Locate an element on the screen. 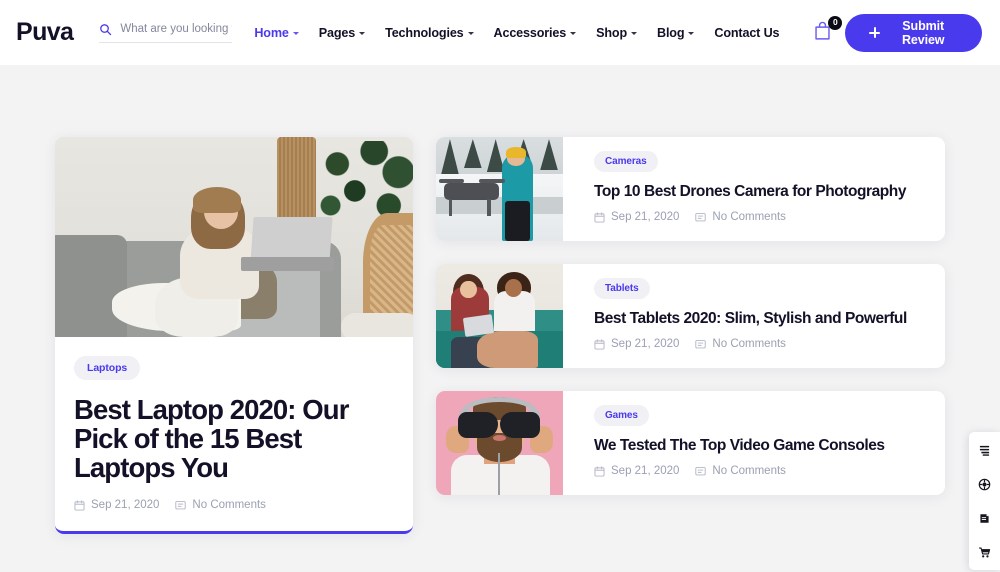 This screenshot has width=1000, height=572. plus-icon is located at coordinates (875, 32).